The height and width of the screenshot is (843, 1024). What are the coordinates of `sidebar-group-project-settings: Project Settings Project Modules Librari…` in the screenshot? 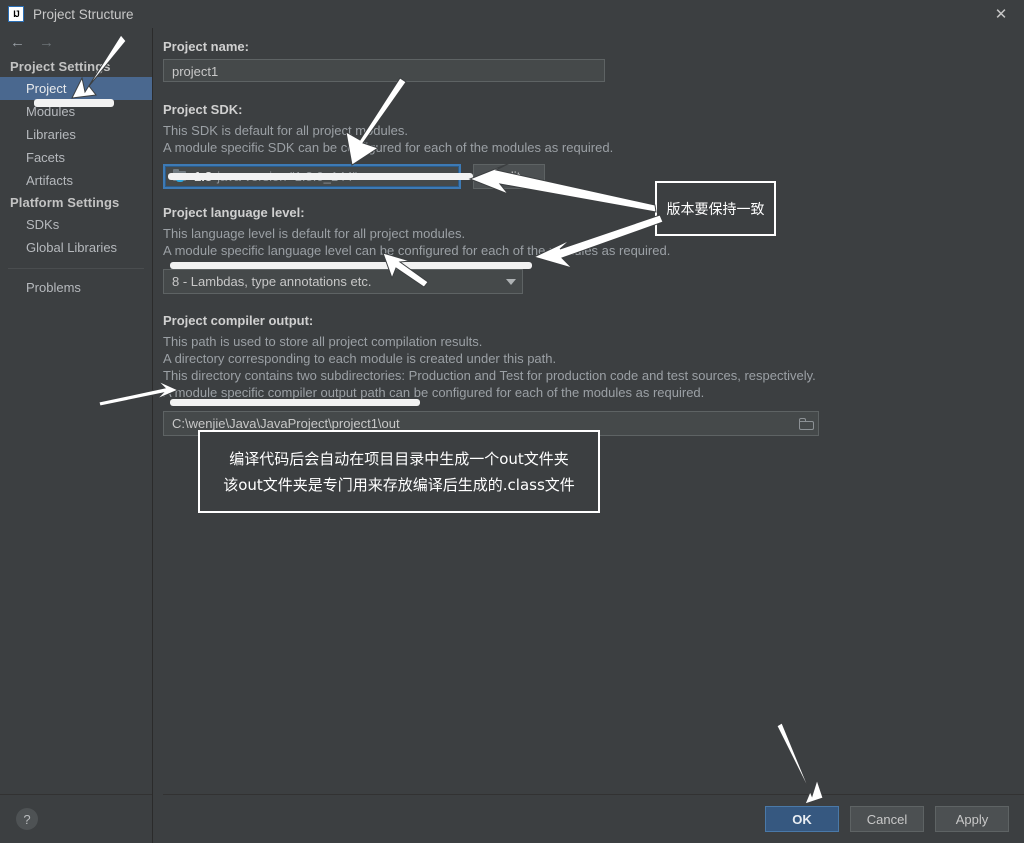 It's located at (76, 124).